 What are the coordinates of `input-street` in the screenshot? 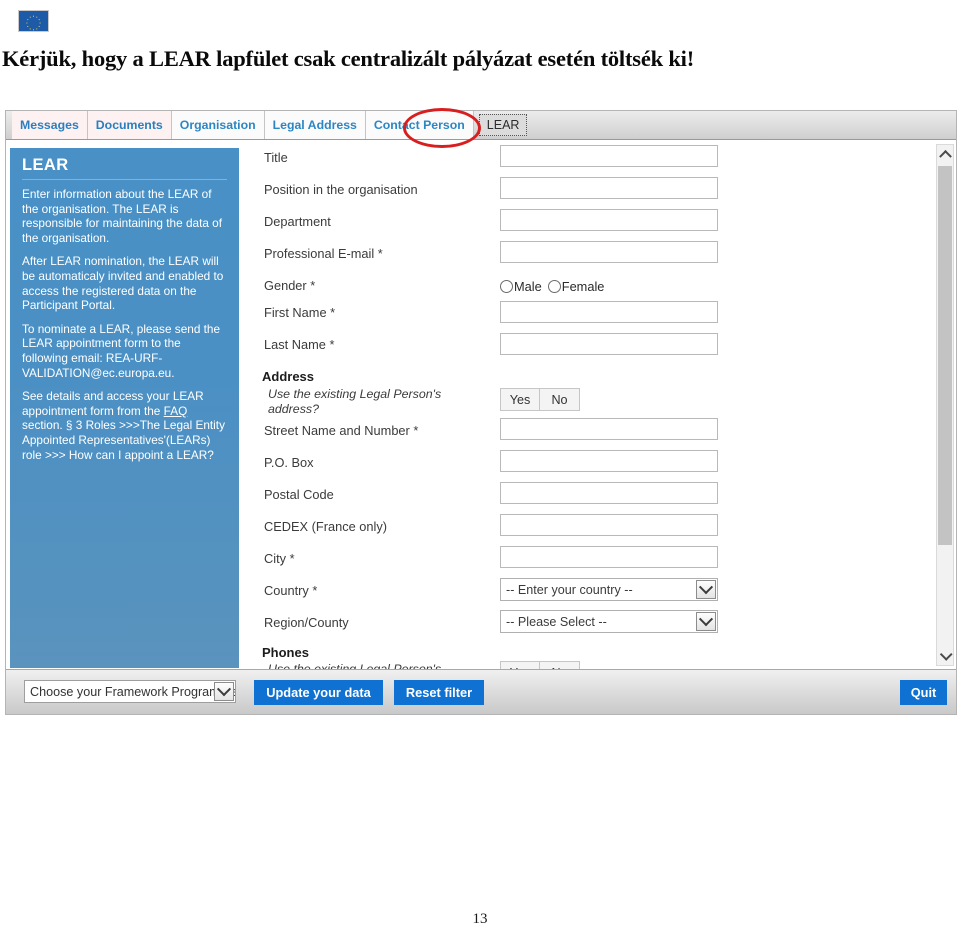 It's located at (609, 429).